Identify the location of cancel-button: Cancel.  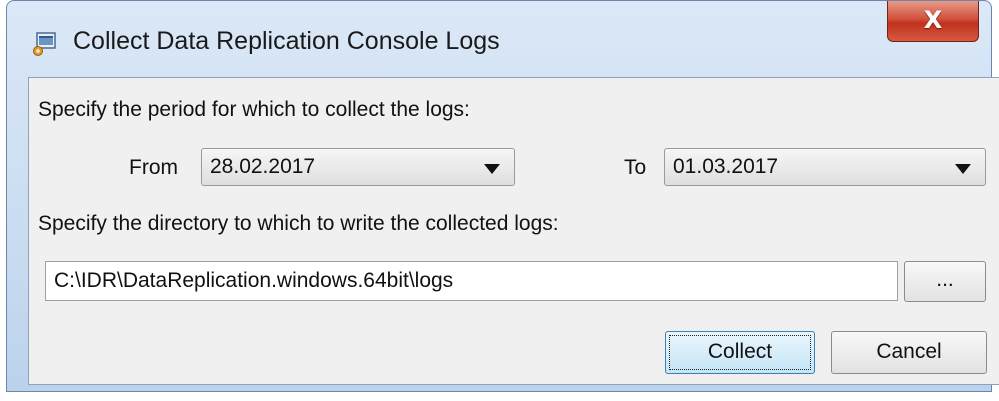
(909, 352).